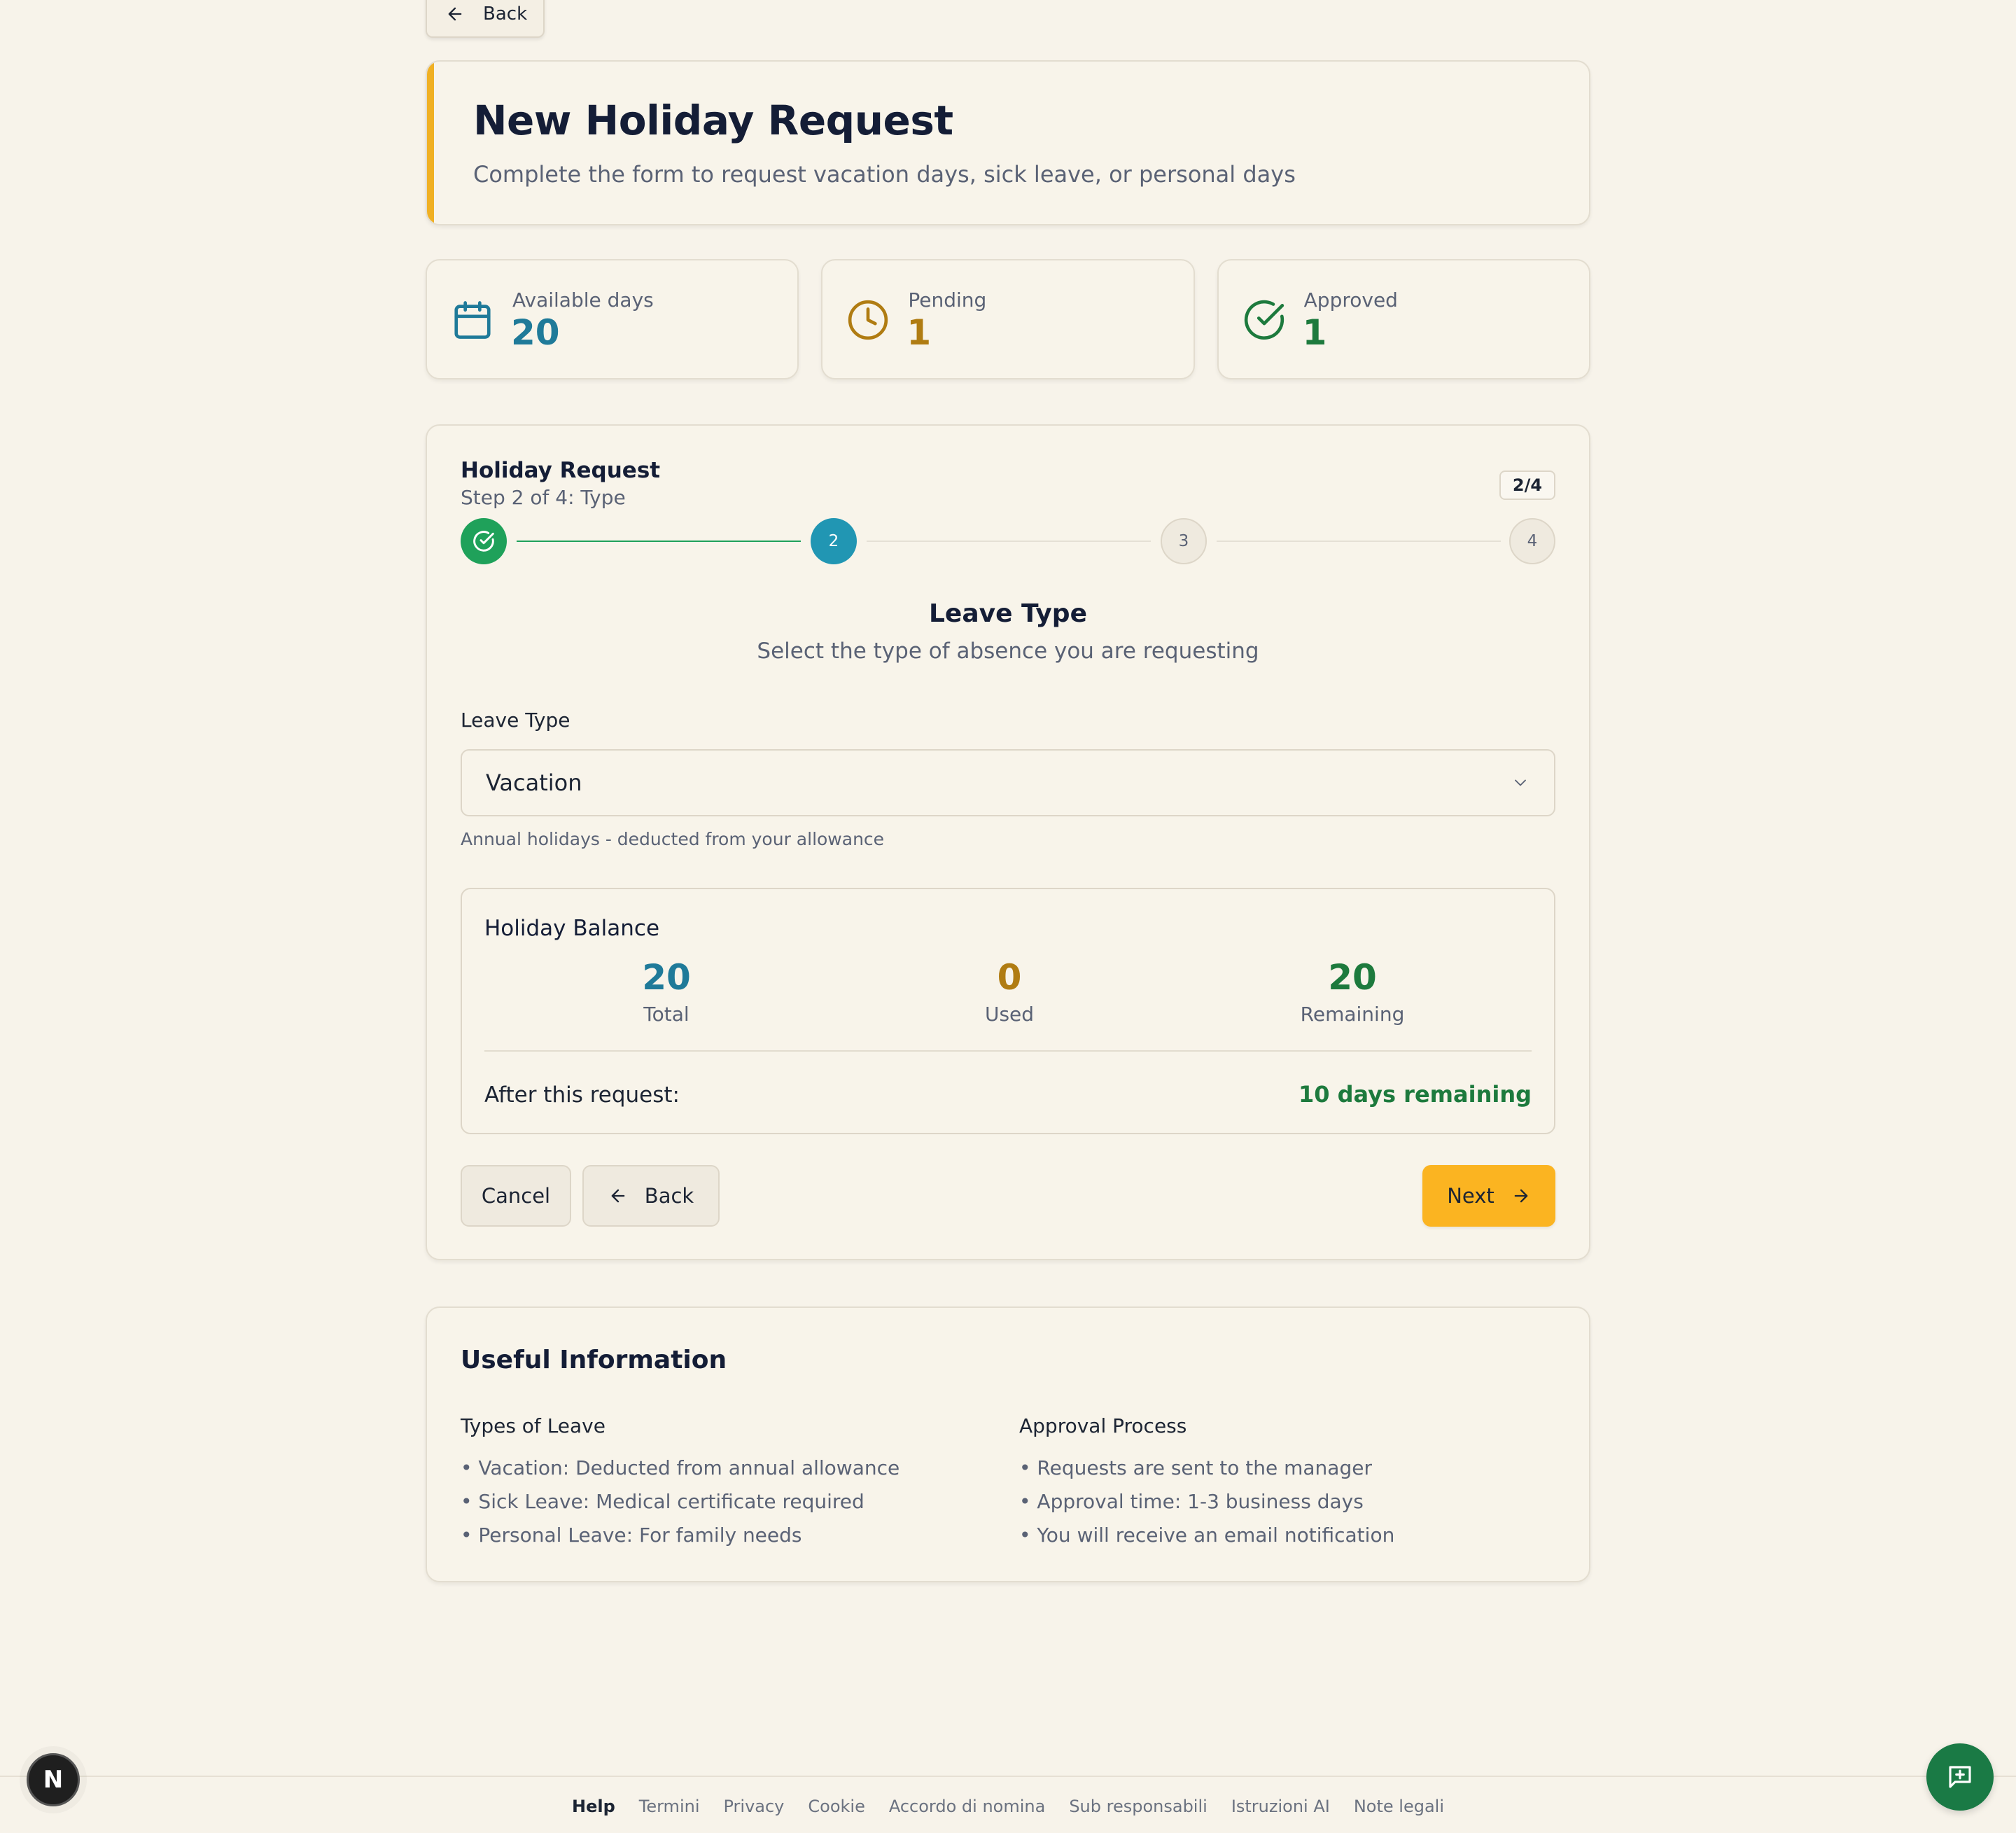 This screenshot has width=2016, height=1833. Describe the element at coordinates (1008, 1051) in the screenshot. I see `divider` at that location.